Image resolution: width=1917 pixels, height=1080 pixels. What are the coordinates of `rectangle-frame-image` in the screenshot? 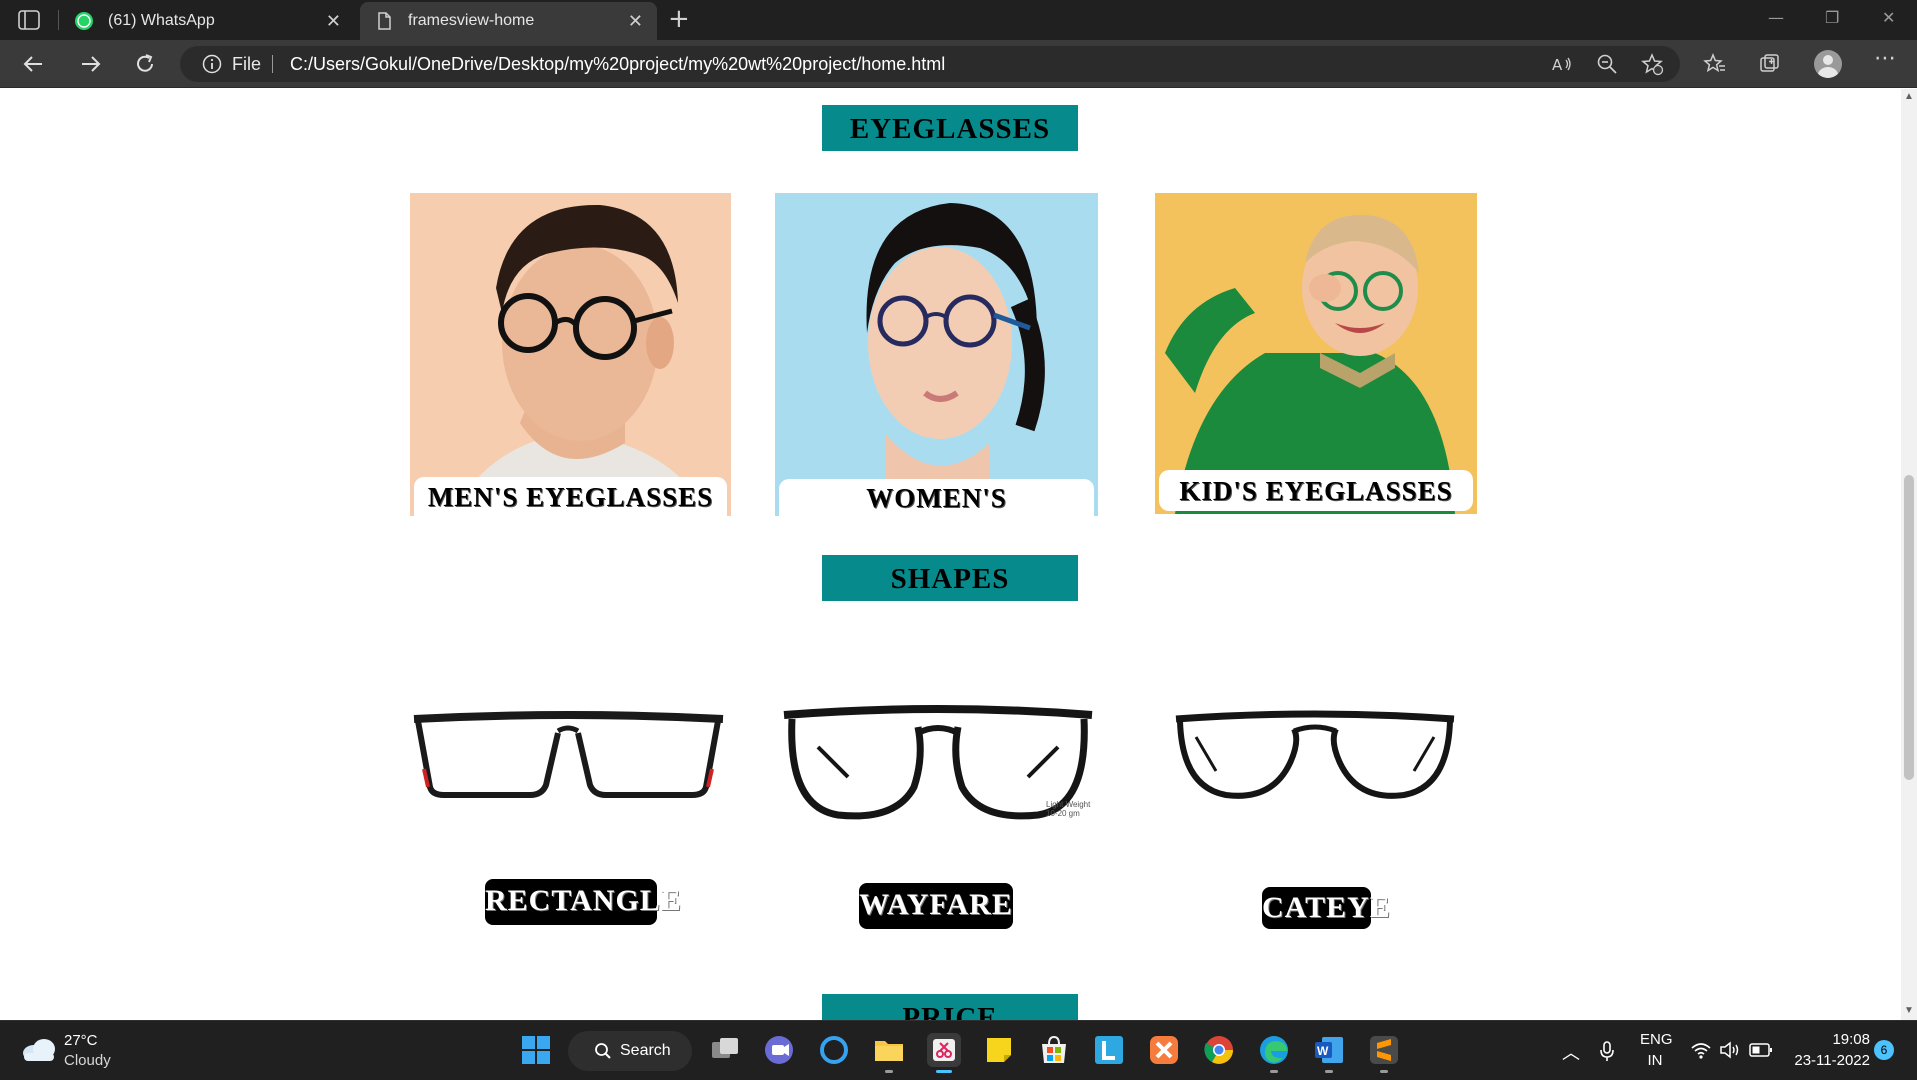 It's located at (568, 754).